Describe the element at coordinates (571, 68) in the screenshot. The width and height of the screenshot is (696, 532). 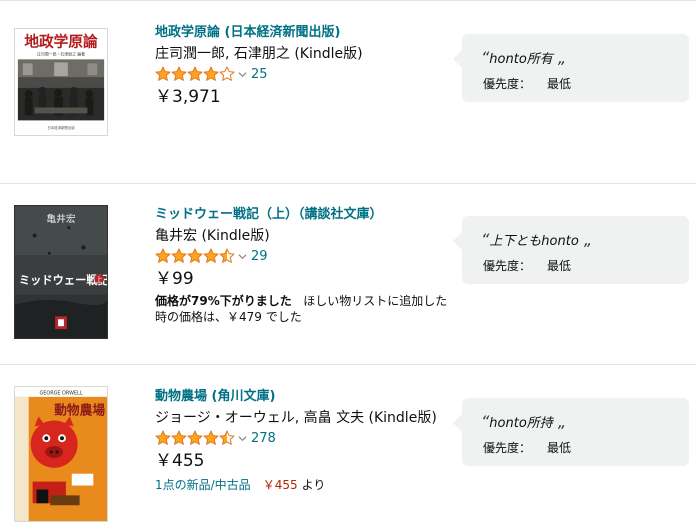
I see `comment-bubble-1: “honto所有 „ 優先度： 最低` at that location.